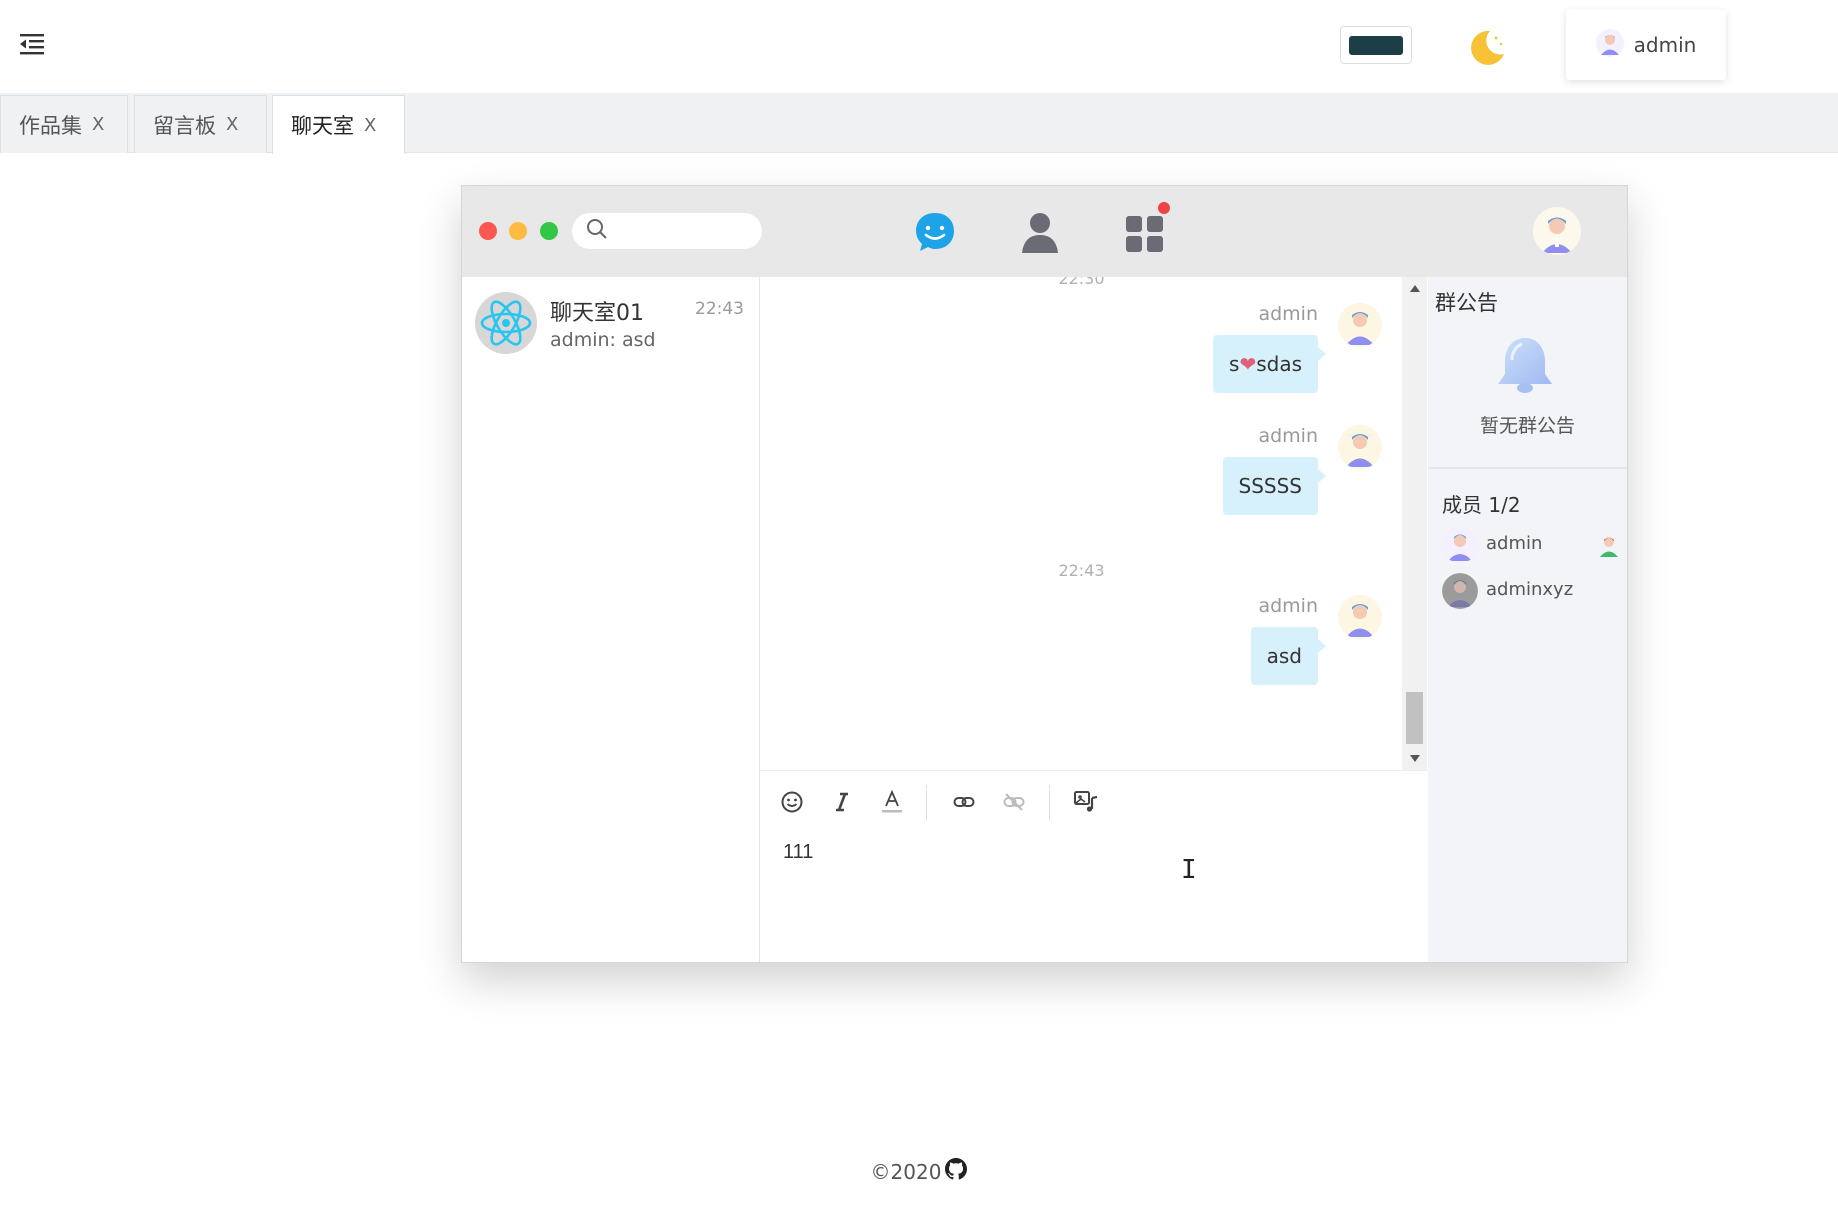 The height and width of the screenshot is (1212, 1838). Describe the element at coordinates (1086, 802) in the screenshot. I see `image-music-icon` at that location.